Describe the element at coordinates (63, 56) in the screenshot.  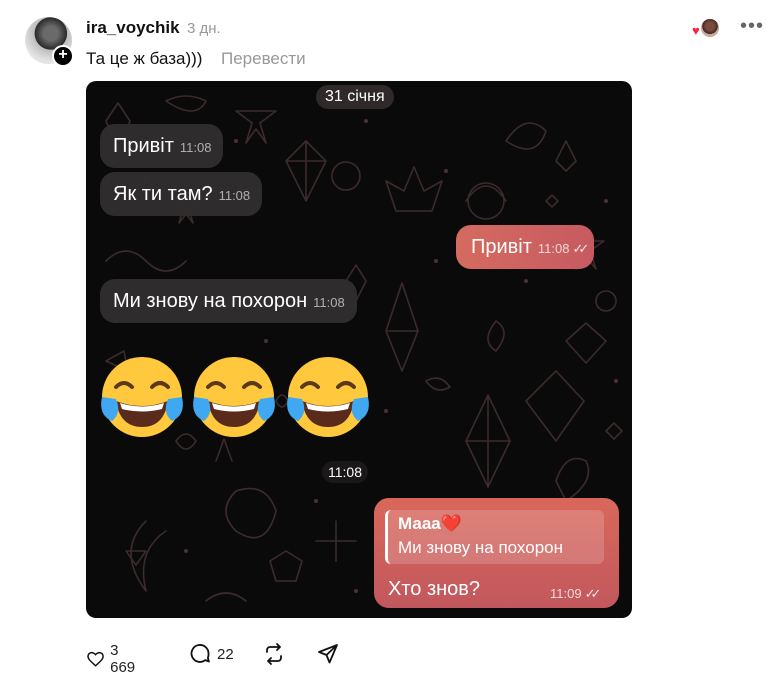
I see `follow-plus-icon: +` at that location.